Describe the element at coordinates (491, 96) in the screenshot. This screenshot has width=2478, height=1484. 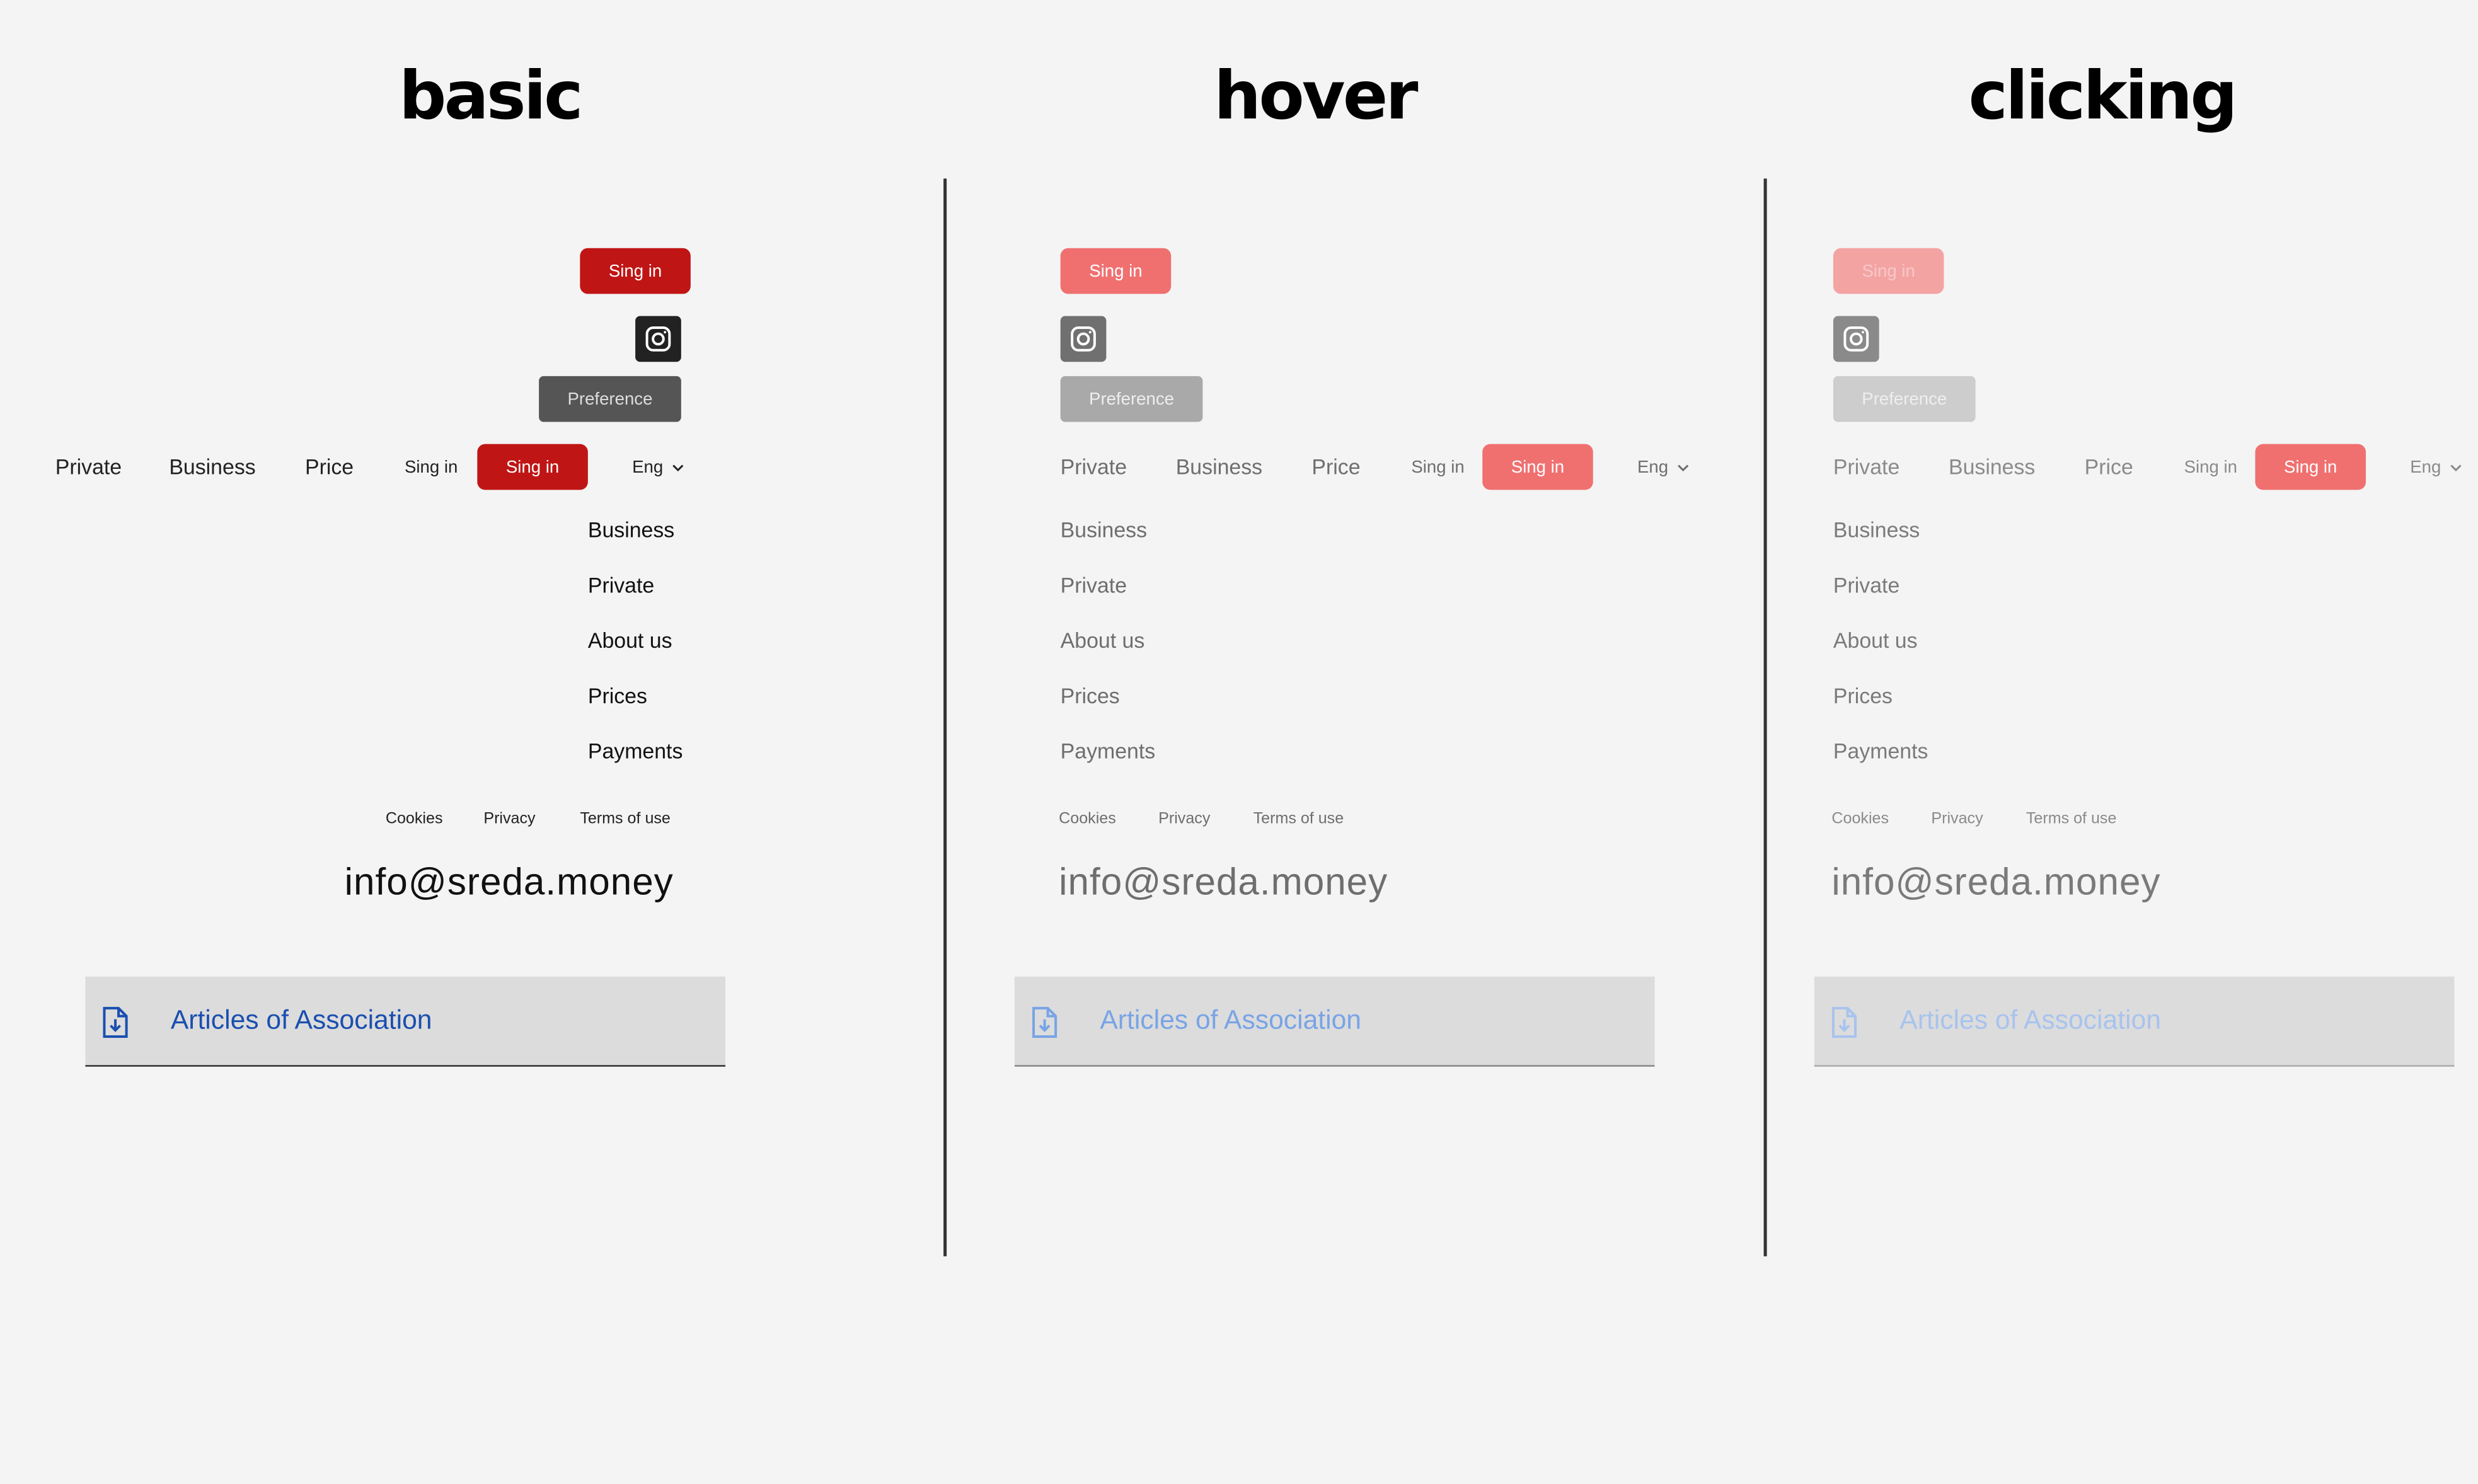
I see `state-title-basic: basic` at that location.